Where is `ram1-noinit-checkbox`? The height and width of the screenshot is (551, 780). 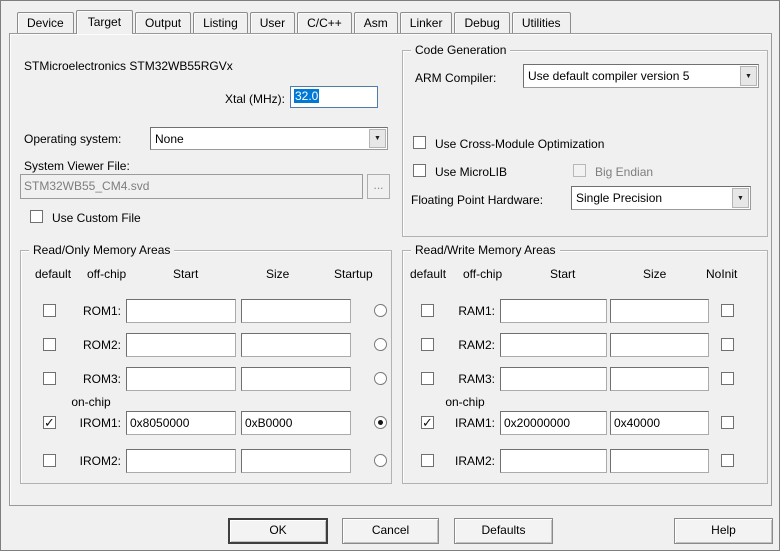
ram1-noinit-checkbox is located at coordinates (727, 310).